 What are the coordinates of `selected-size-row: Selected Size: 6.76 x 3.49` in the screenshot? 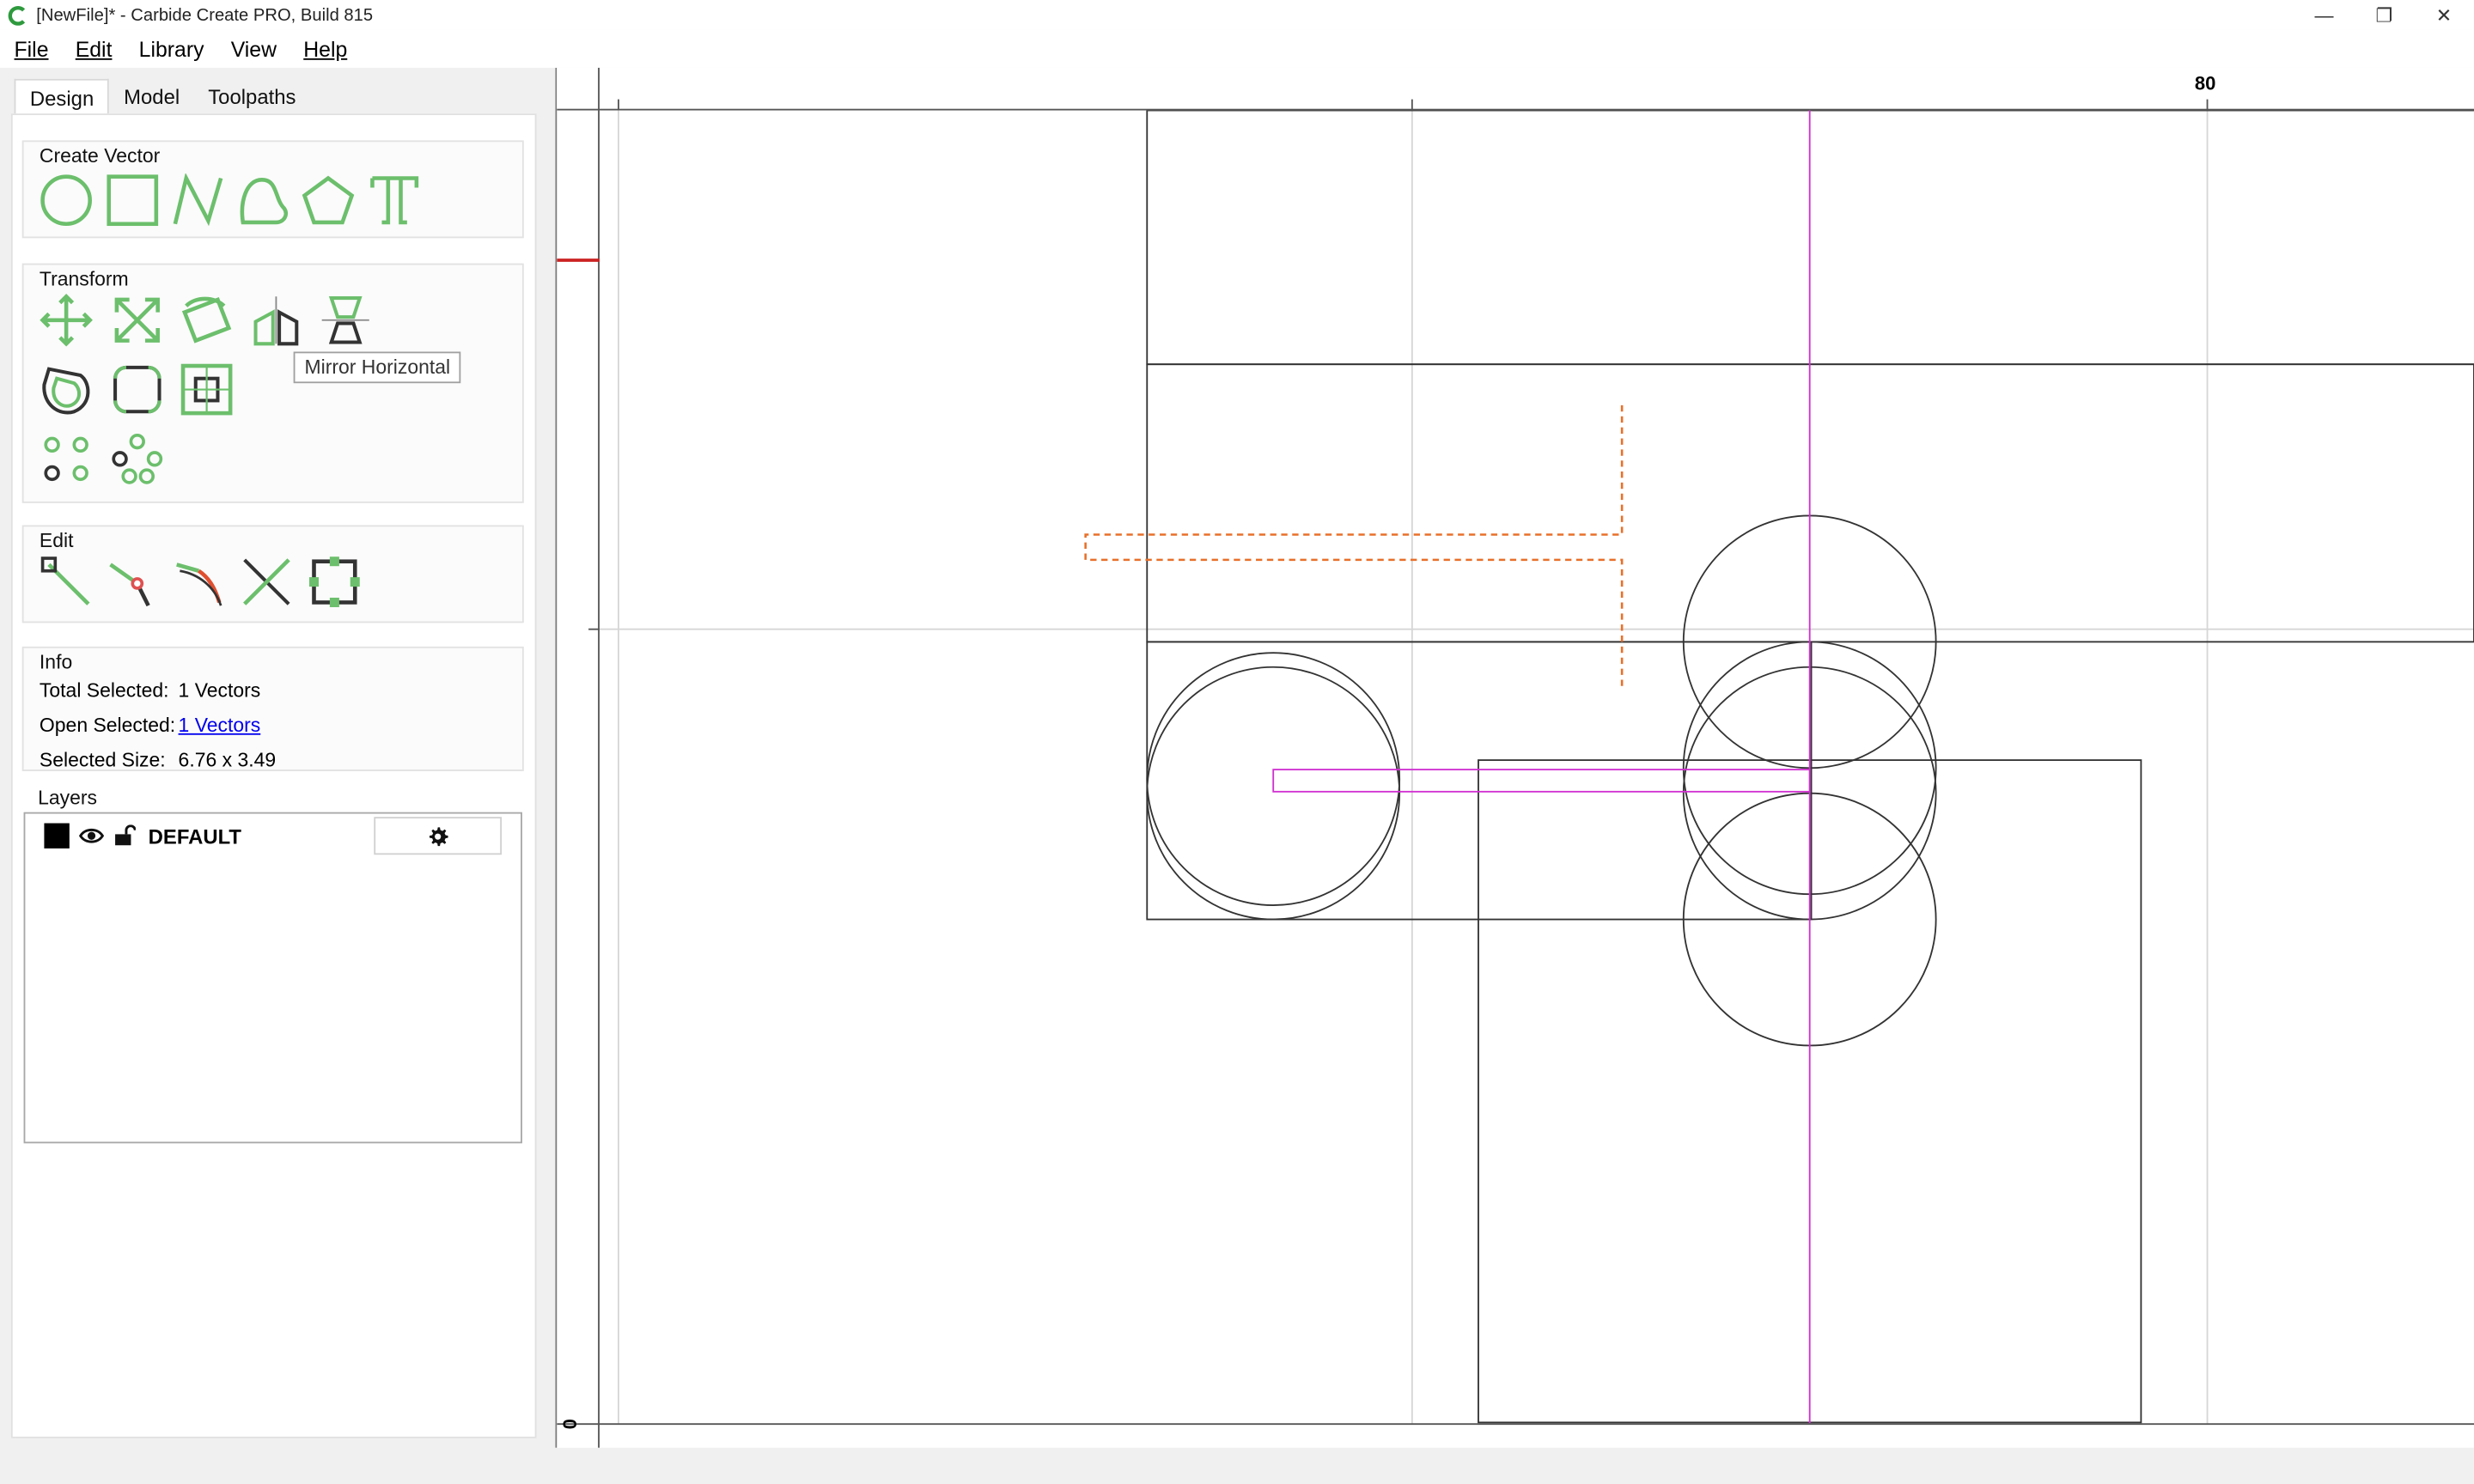 It's located at (158, 760).